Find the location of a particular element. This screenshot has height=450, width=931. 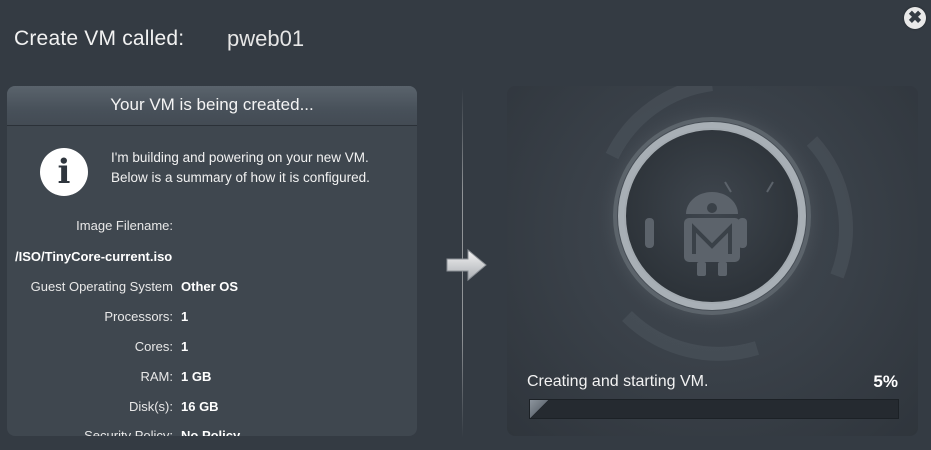

spec-value: 16 GB is located at coordinates (200, 406).